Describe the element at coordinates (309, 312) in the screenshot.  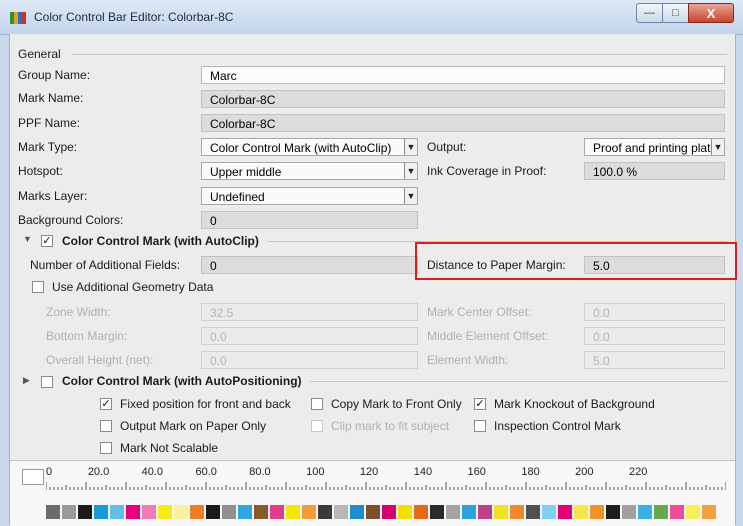
I see `zone-width-field: 32.5` at that location.